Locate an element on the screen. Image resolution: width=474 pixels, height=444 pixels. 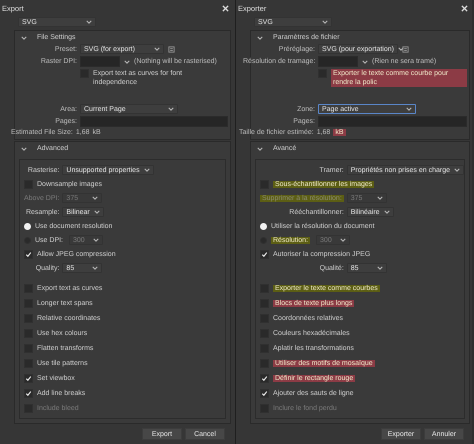
raster-dpi-field is located at coordinates (338, 62).